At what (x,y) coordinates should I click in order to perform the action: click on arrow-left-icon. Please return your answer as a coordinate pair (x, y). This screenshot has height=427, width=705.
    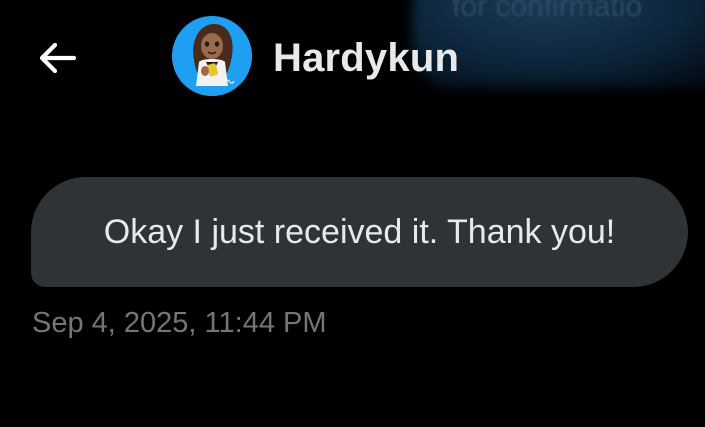
    Looking at the image, I should click on (58, 58).